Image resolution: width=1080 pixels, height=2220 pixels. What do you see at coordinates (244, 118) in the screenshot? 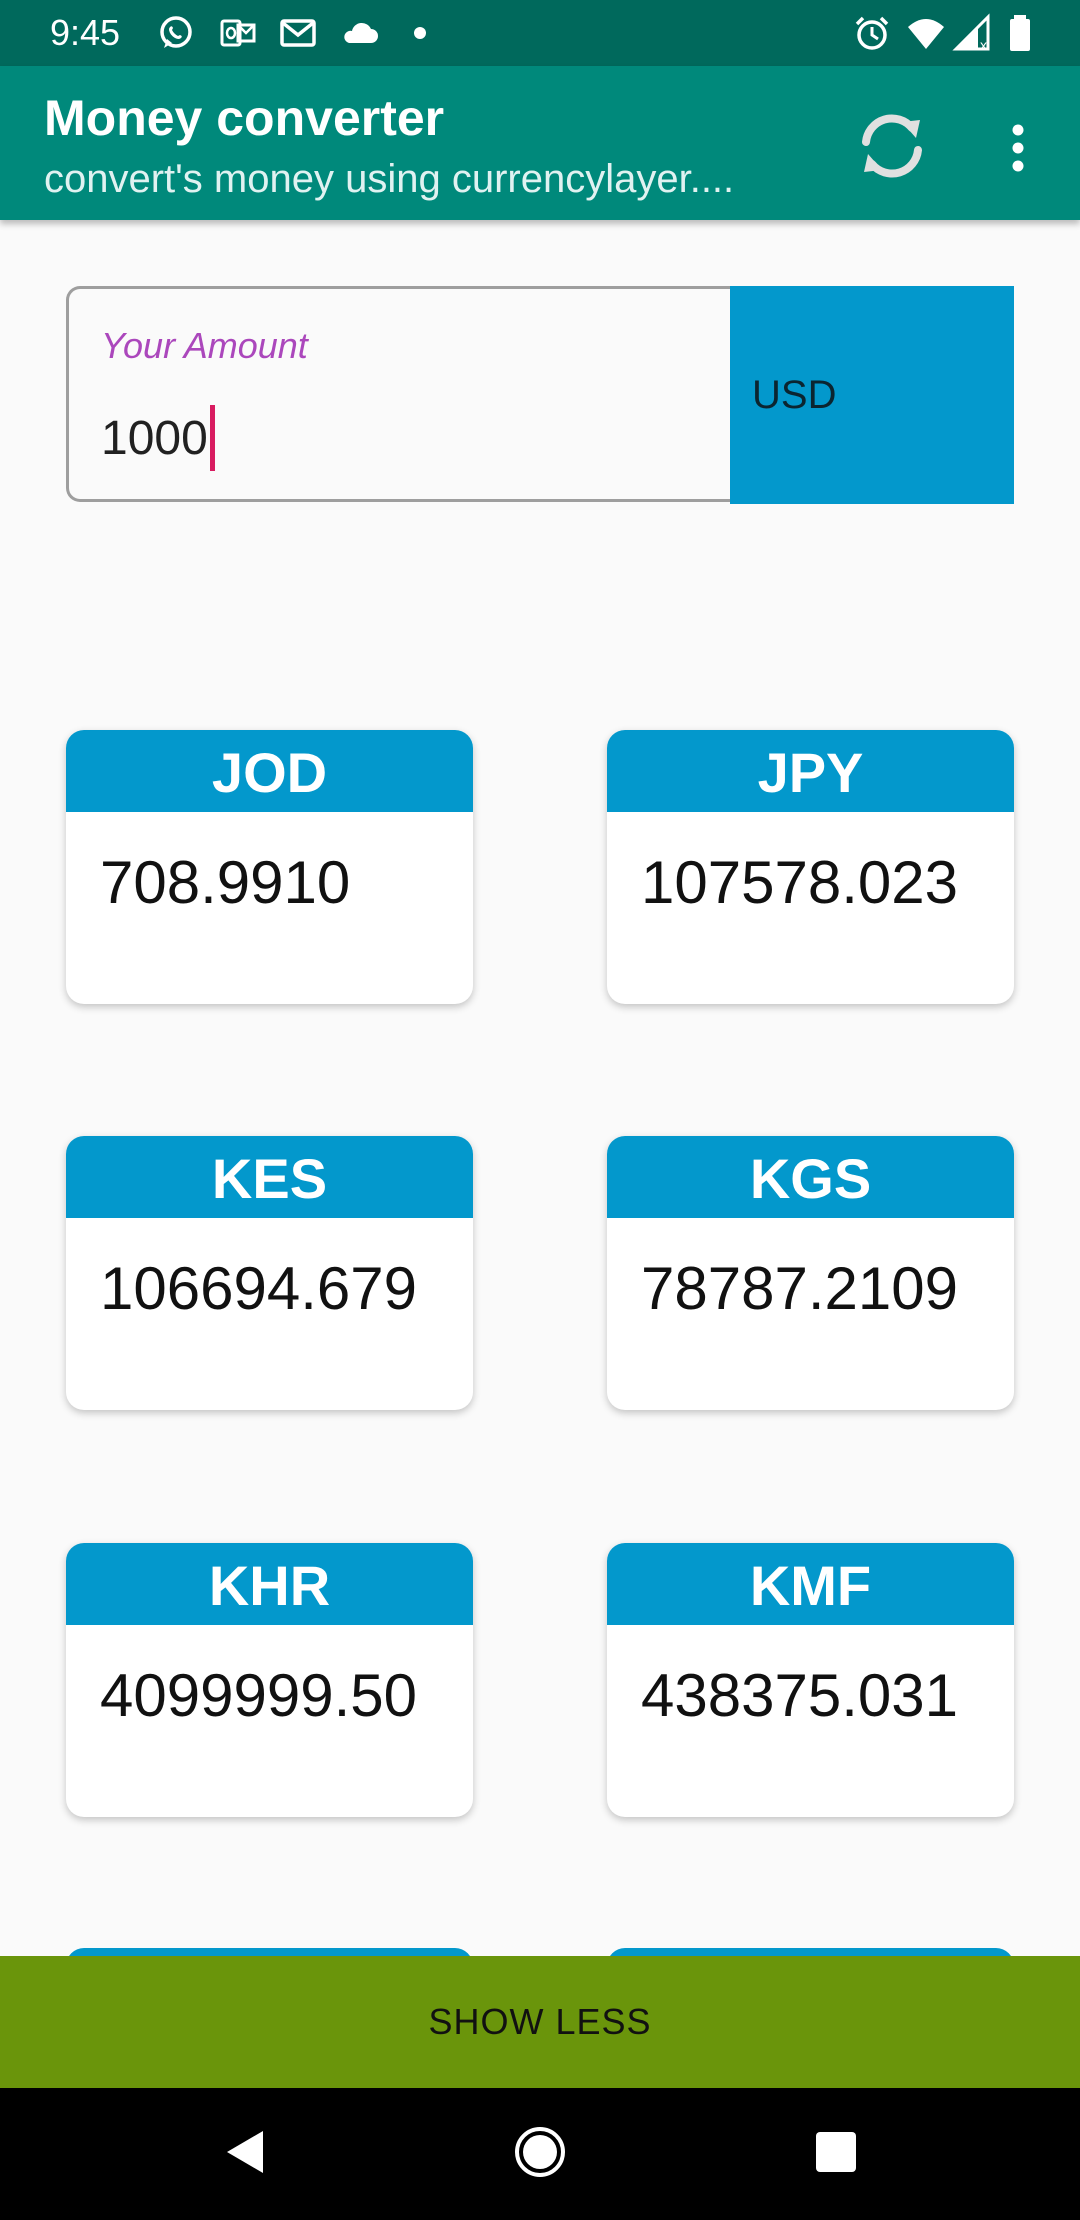
I see `app-title: Money converter` at bounding box center [244, 118].